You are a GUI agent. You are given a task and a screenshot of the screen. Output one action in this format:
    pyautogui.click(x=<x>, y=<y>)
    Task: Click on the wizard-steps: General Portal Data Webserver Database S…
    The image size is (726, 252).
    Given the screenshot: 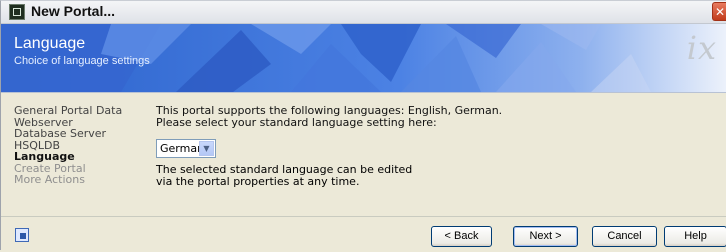 What is the action you would take?
    pyautogui.click(x=79, y=145)
    